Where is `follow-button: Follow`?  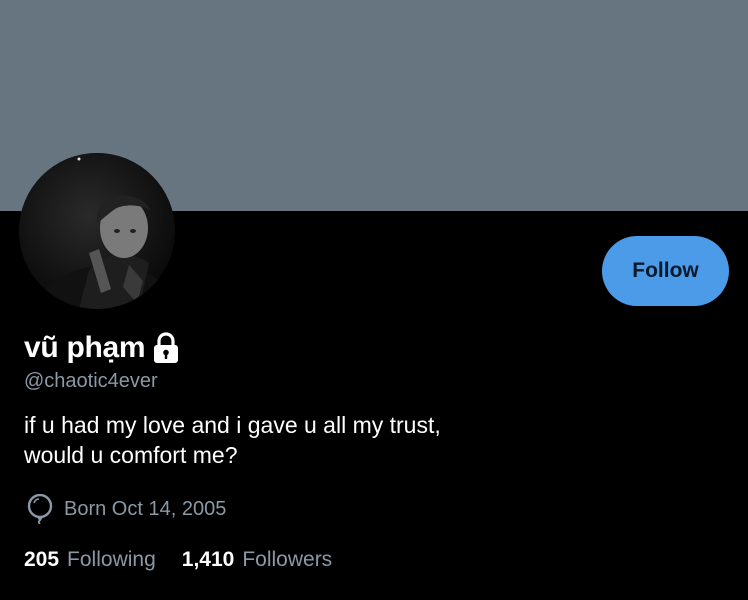
follow-button: Follow is located at coordinates (665, 271).